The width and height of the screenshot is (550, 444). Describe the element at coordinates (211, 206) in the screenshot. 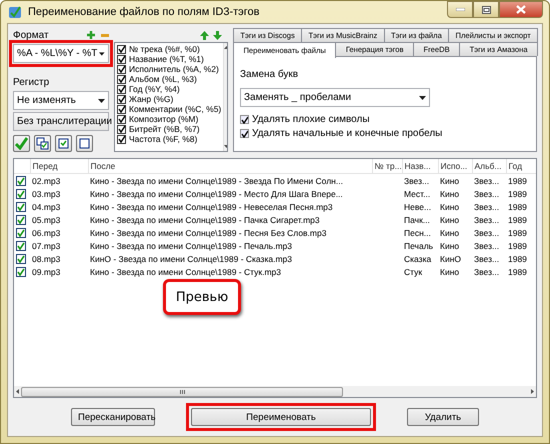

I see `table-cell-text: Кино - Звезда по имени Солнце\1989 - Невеселая Песня.mp3` at that location.